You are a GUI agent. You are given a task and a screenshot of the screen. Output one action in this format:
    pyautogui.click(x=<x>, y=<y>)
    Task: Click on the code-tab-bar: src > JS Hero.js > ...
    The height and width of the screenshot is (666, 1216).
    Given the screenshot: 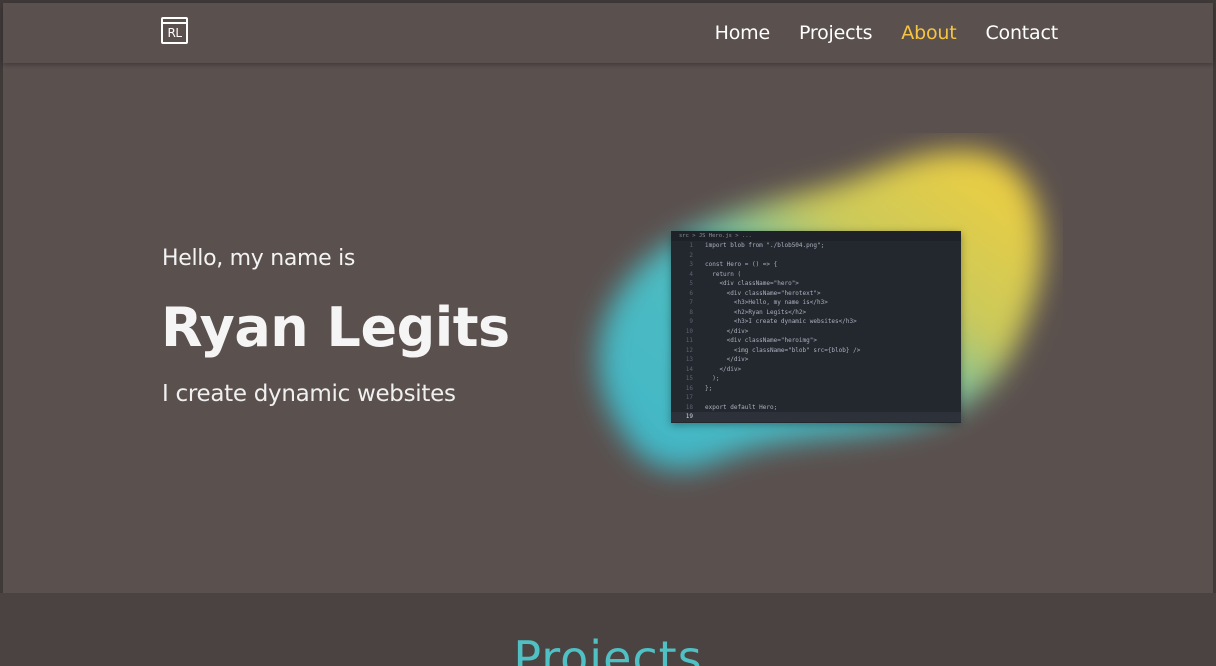 What is the action you would take?
    pyautogui.click(x=816, y=236)
    